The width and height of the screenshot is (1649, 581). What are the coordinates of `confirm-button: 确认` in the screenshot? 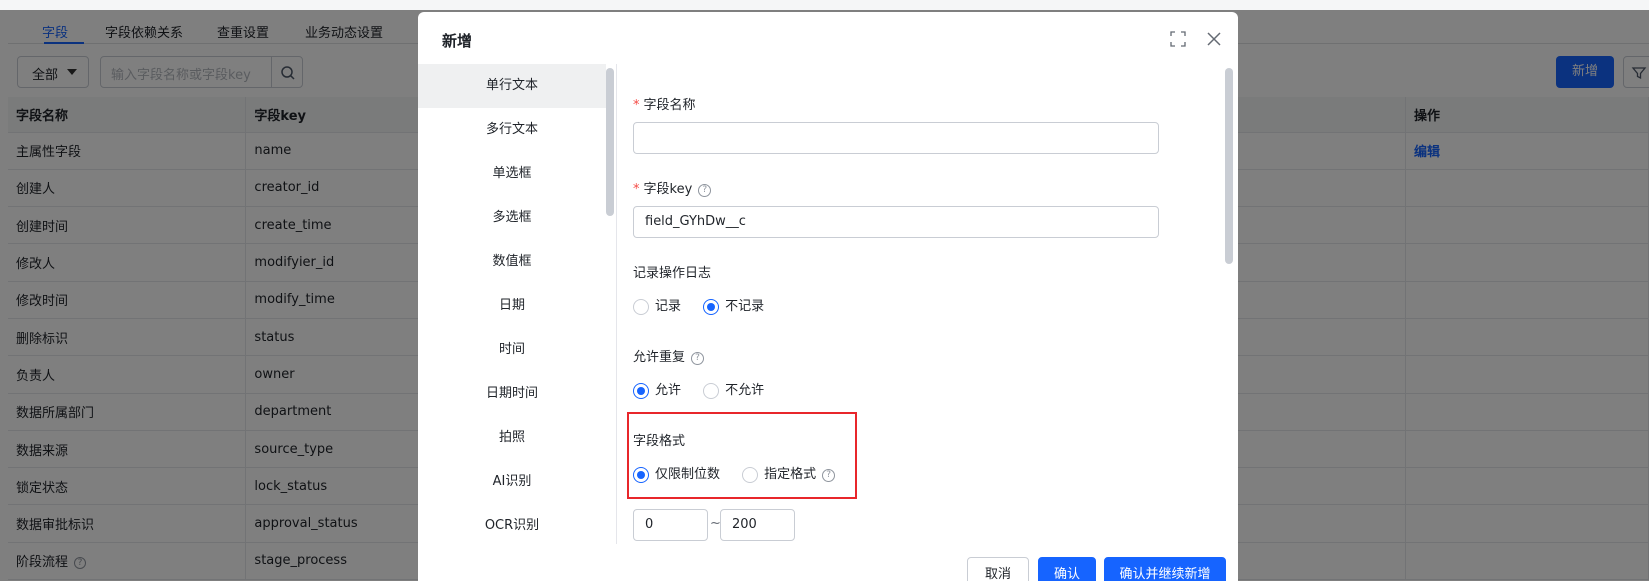 It's located at (1067, 569).